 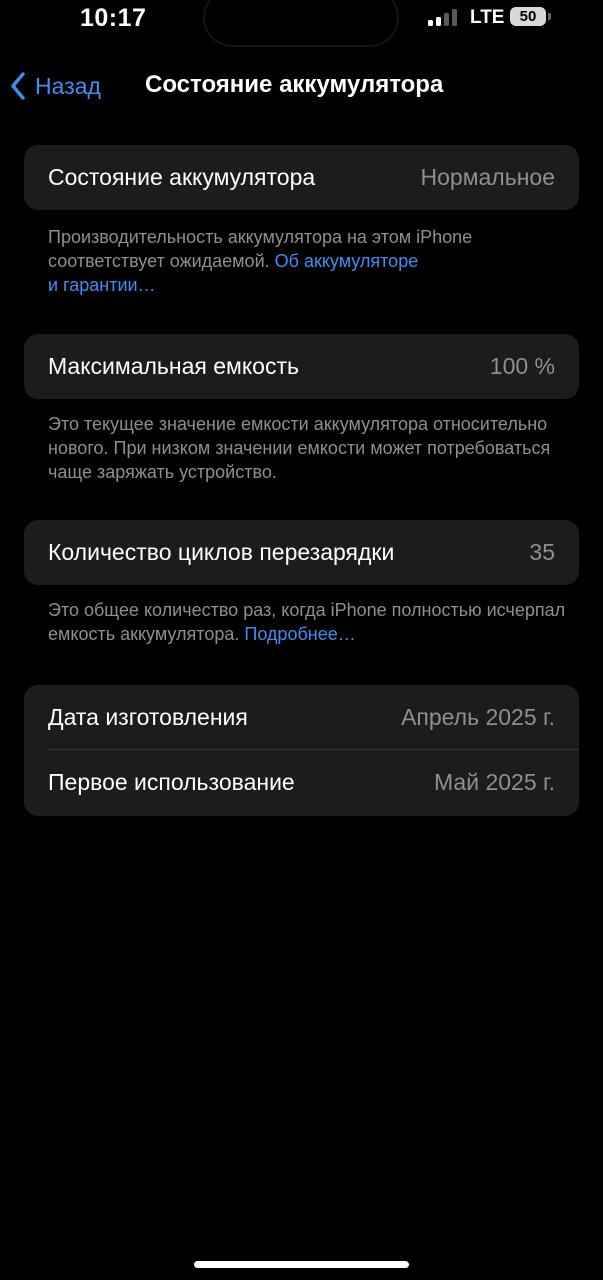 What do you see at coordinates (542, 552) in the screenshot?
I see `cycle-count-value: 35` at bounding box center [542, 552].